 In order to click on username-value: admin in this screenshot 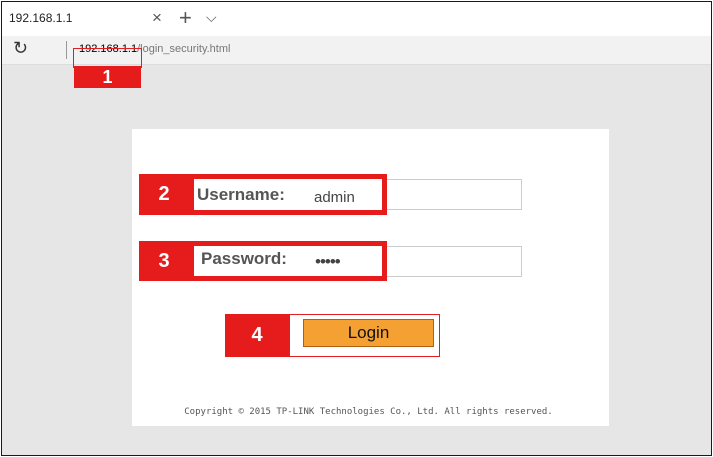, I will do `click(334, 197)`.